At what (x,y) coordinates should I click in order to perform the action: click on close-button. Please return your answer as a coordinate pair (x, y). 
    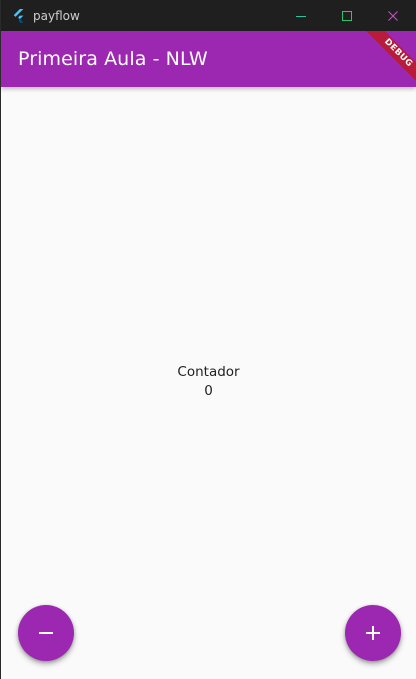
    Looking at the image, I should click on (393, 15).